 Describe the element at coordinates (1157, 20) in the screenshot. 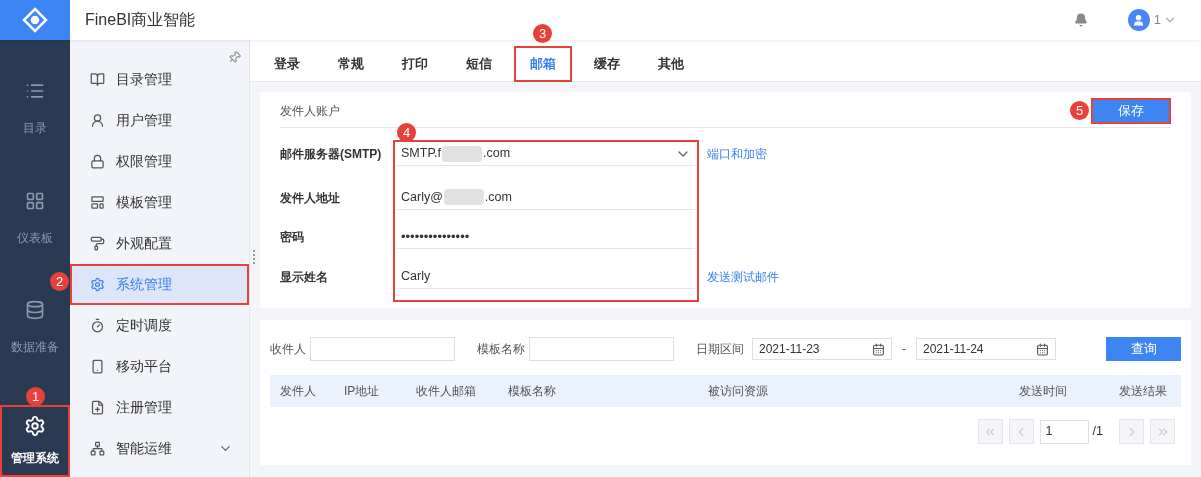

I see `user-name: 1` at that location.